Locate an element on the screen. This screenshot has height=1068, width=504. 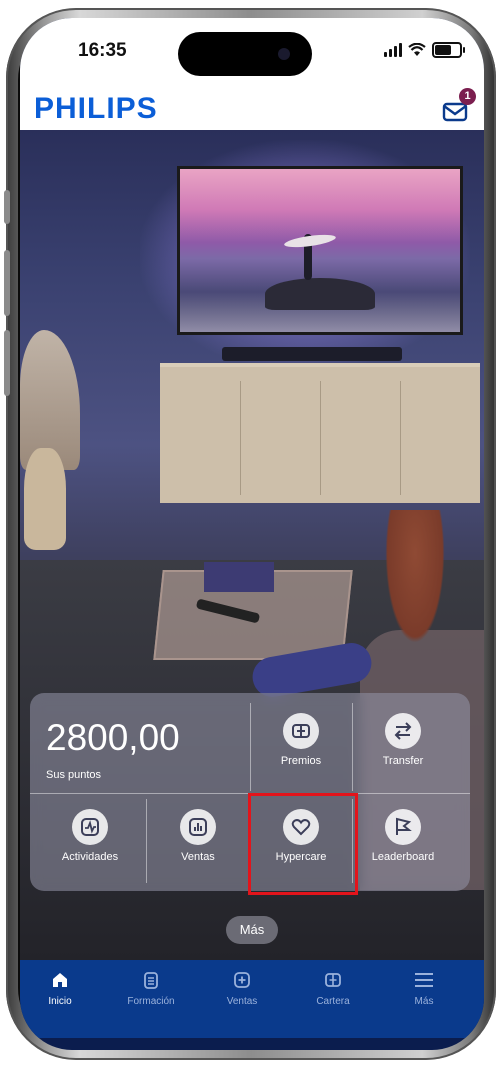
flag-icon is located at coordinates (403, 827).